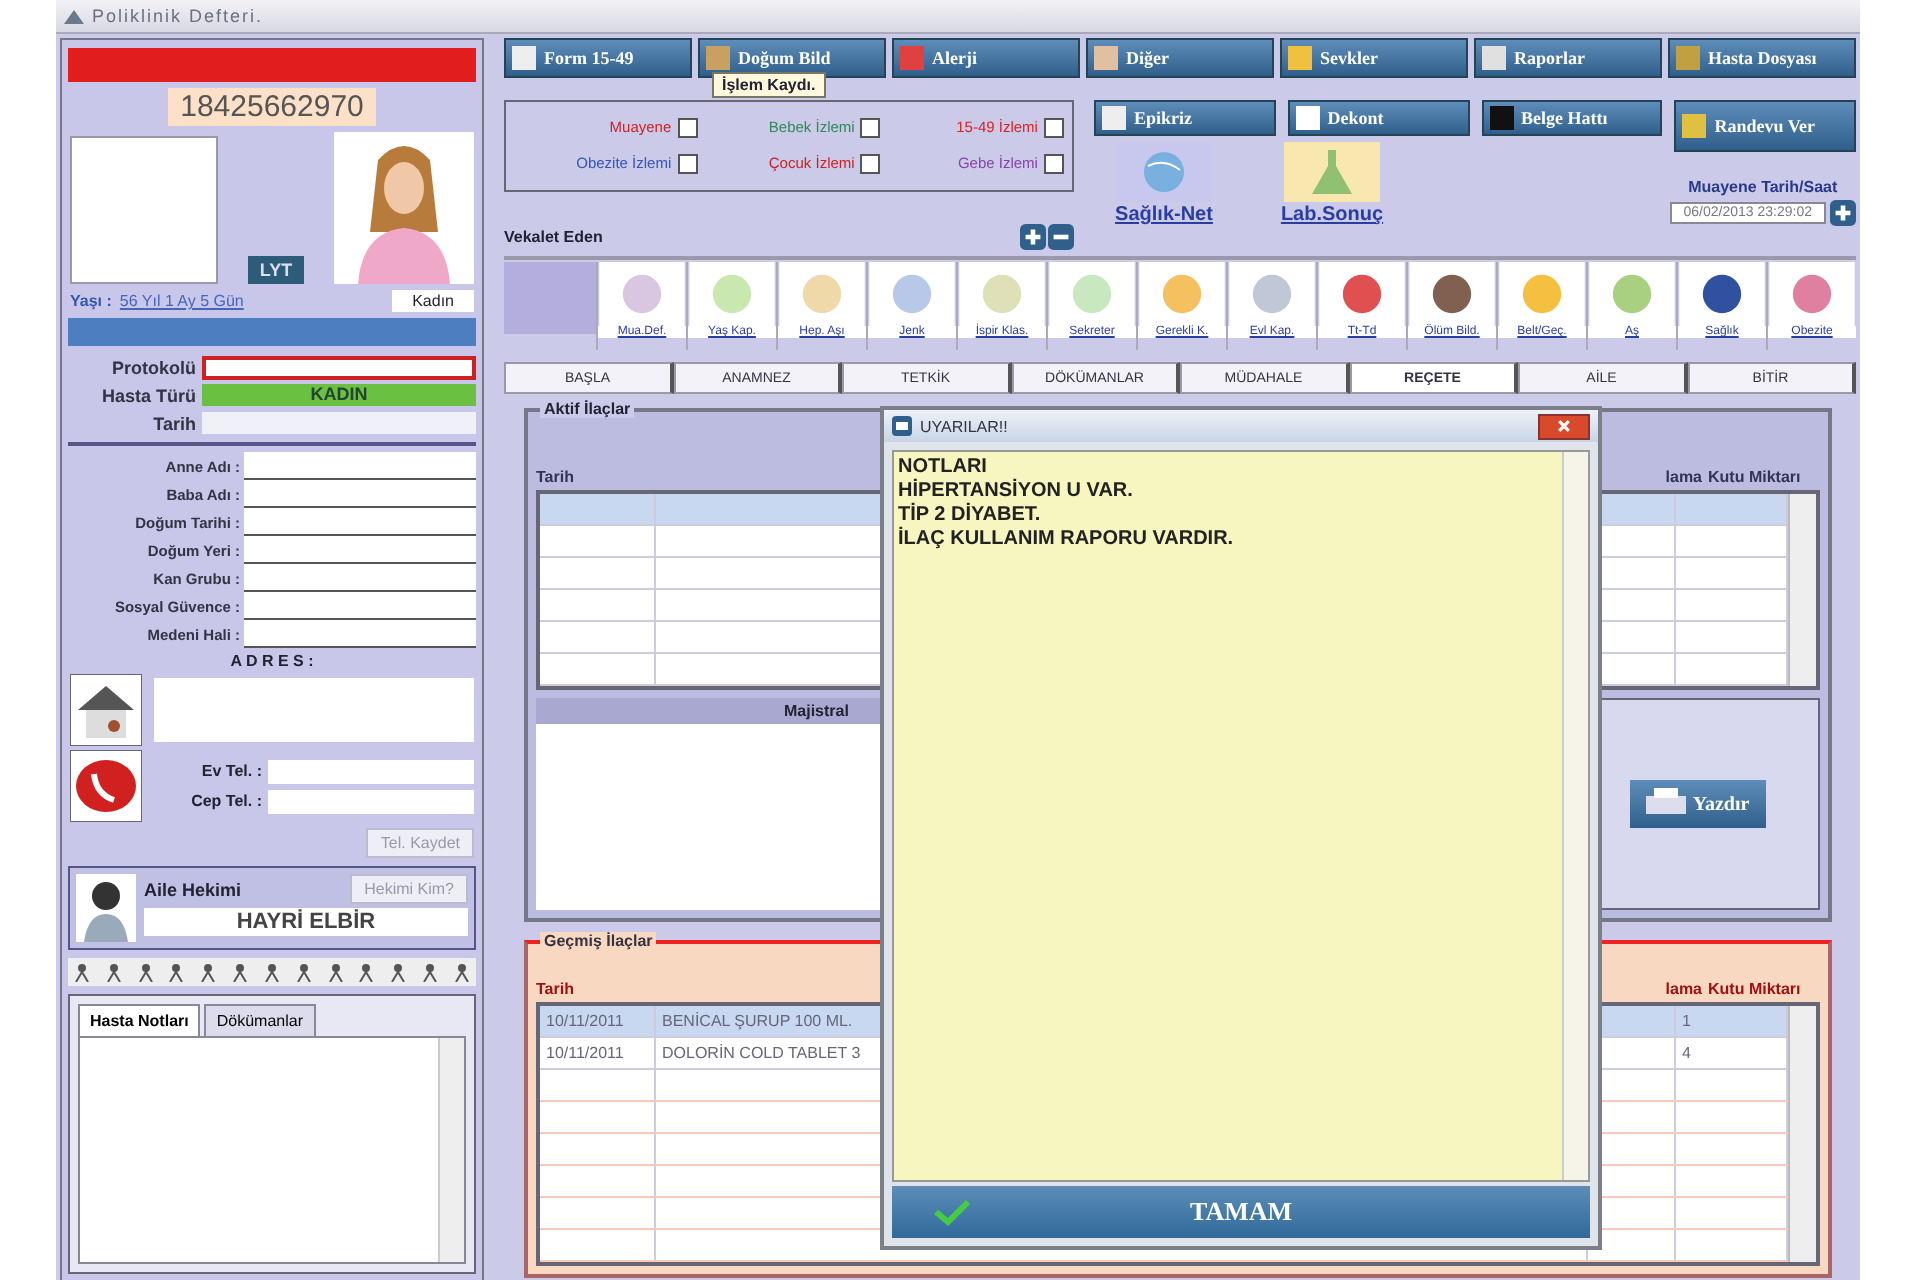  I want to click on toolbar-button: Hasta Dosyası, so click(1762, 58).